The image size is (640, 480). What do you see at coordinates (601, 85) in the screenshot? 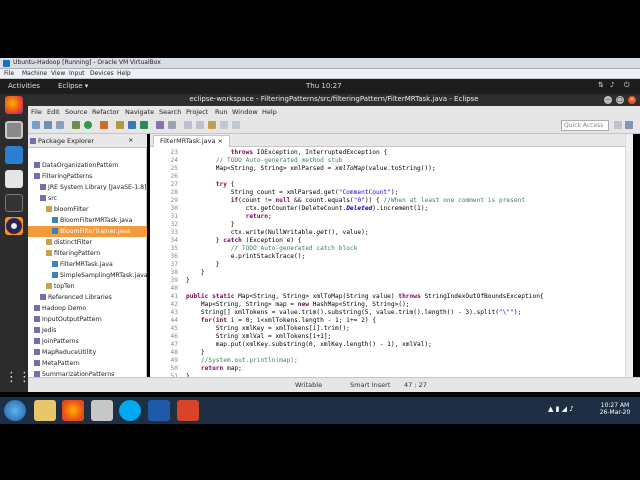
I see `network-icon: ⇅` at bounding box center [601, 85].